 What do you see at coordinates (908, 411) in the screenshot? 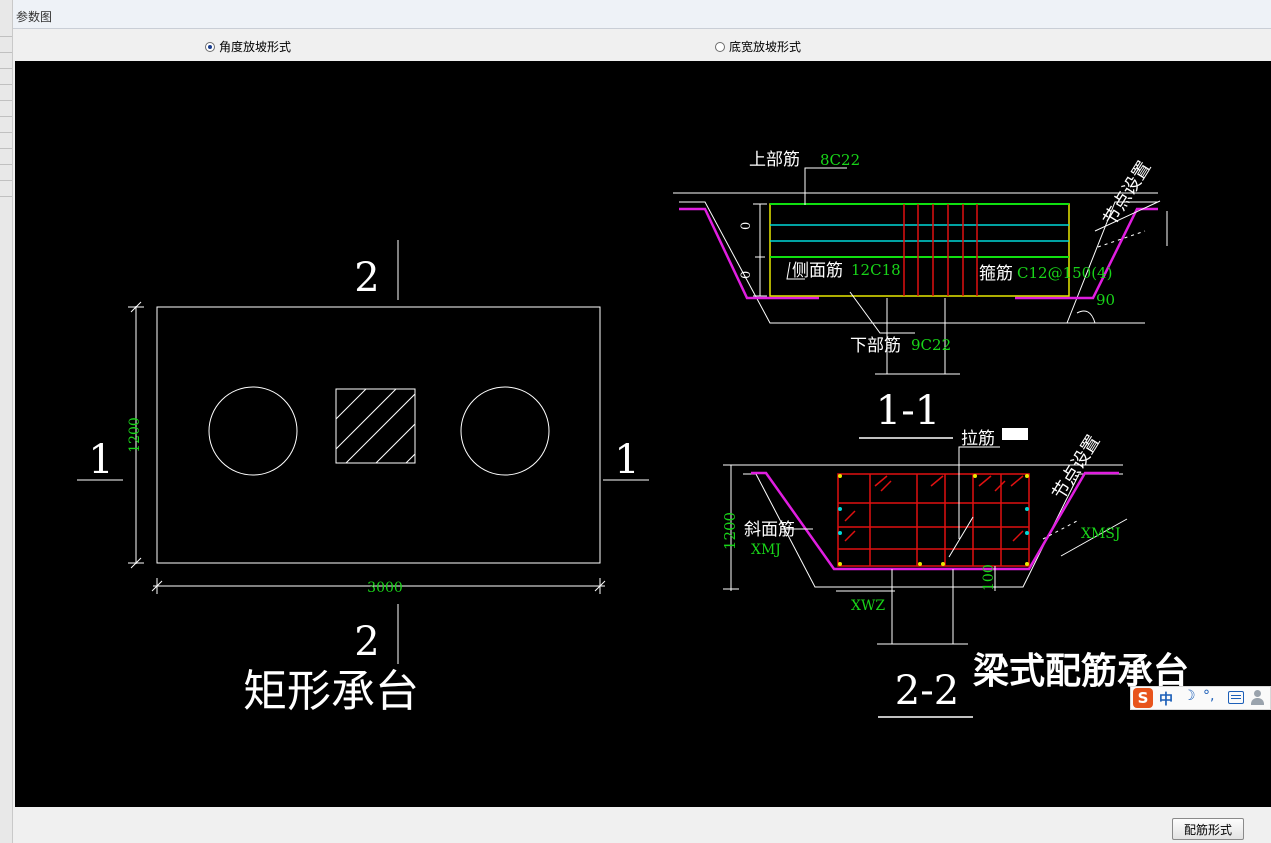
I see `s11-title: 1-1` at bounding box center [908, 411].